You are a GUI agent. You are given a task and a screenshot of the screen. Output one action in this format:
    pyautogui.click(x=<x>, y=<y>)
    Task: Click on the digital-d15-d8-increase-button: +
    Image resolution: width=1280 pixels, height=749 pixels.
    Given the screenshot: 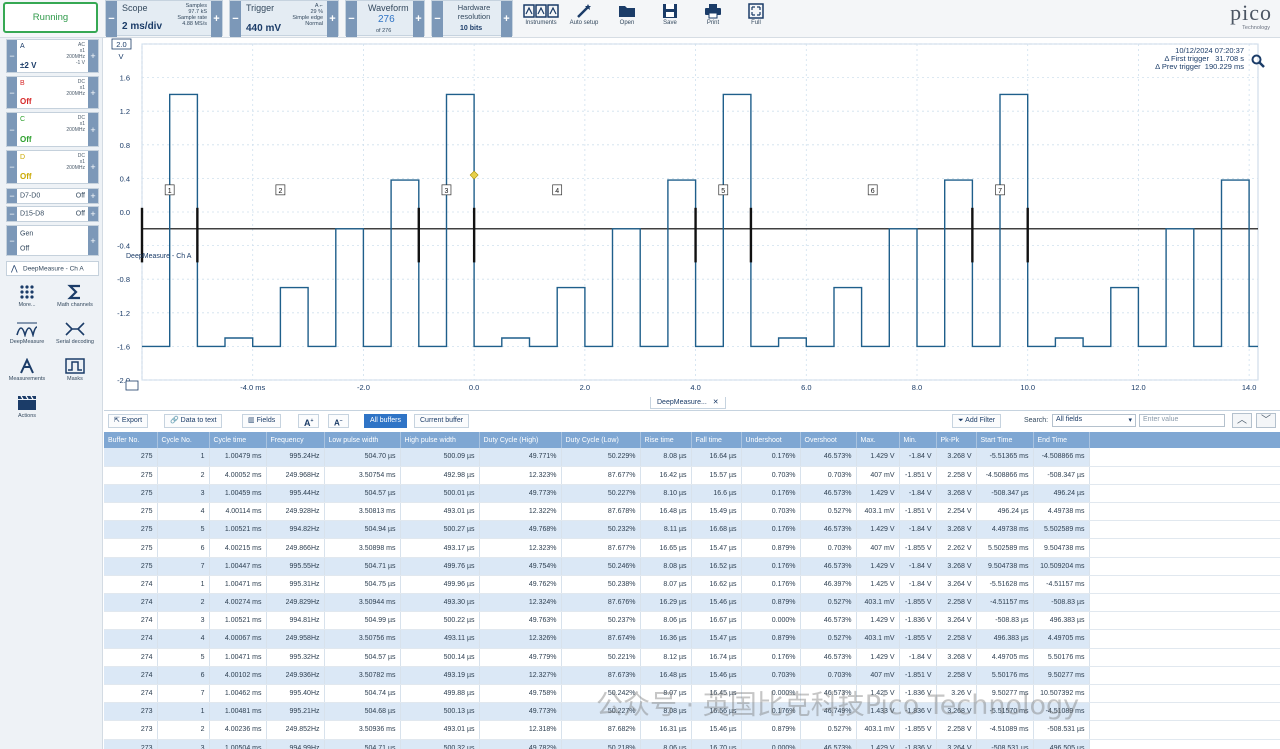 What is the action you would take?
    pyautogui.click(x=93, y=214)
    